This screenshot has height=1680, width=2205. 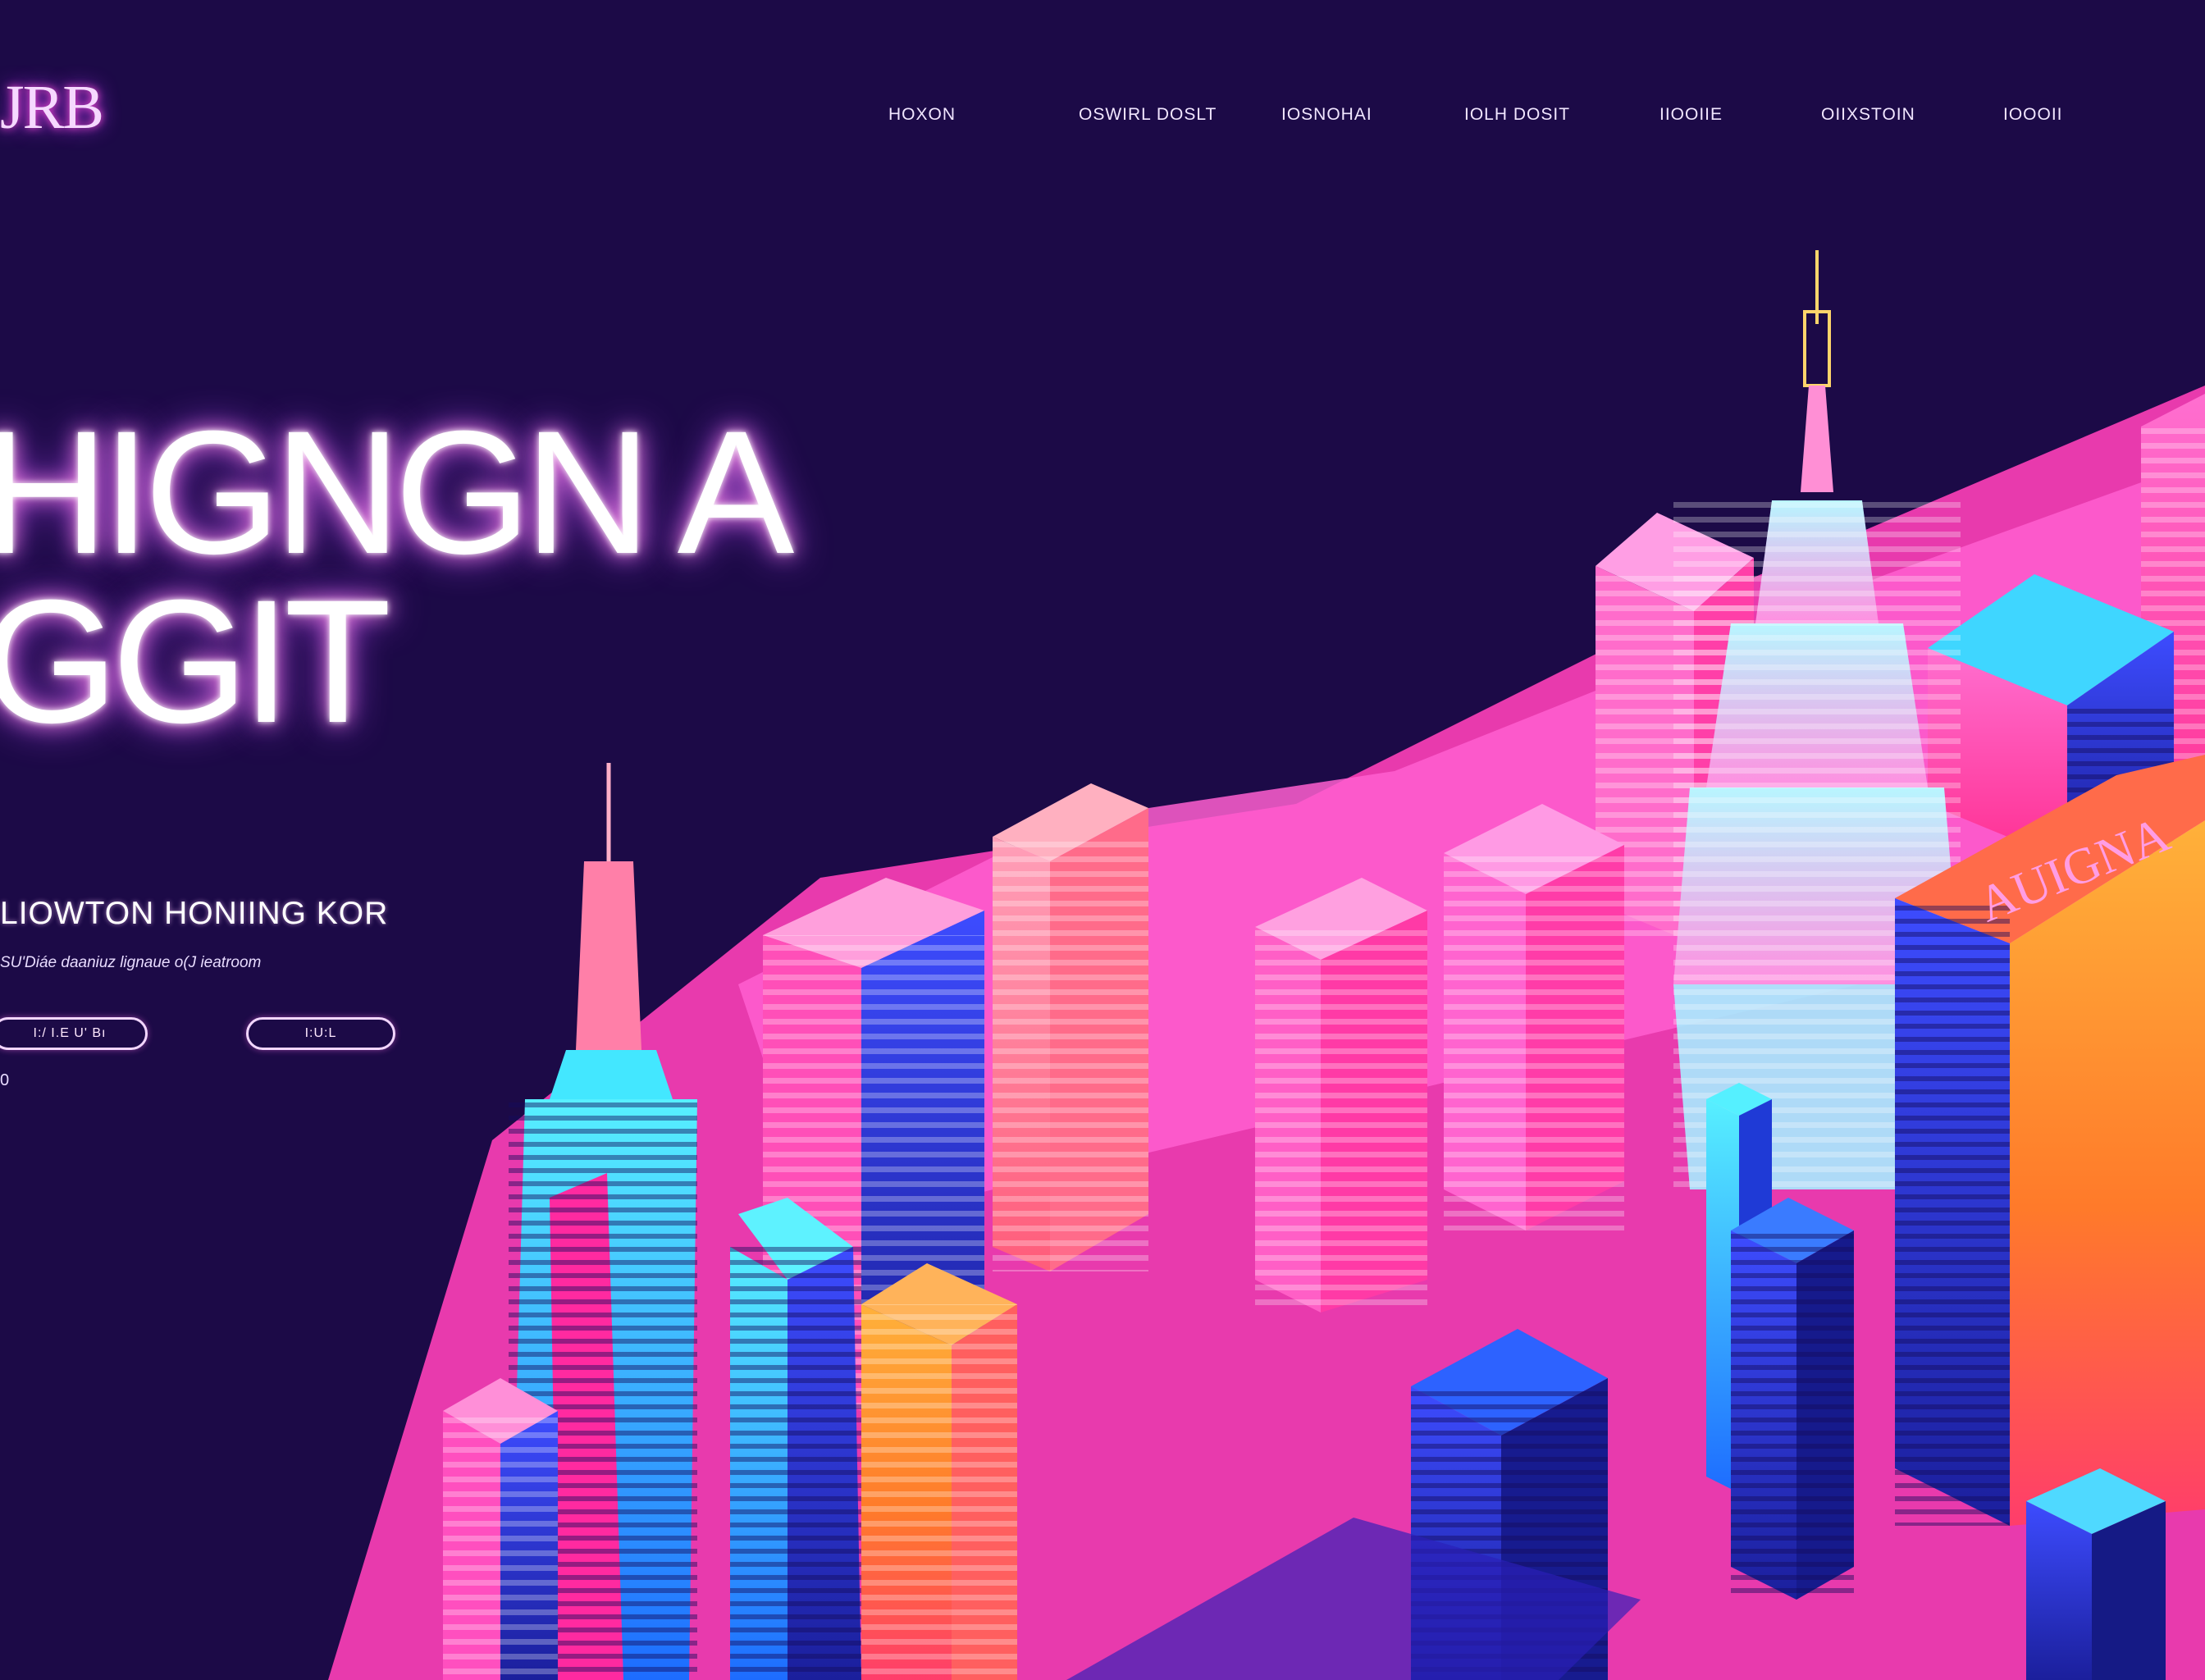 I want to click on nav-item-1: HOXON, so click(x=922, y=115).